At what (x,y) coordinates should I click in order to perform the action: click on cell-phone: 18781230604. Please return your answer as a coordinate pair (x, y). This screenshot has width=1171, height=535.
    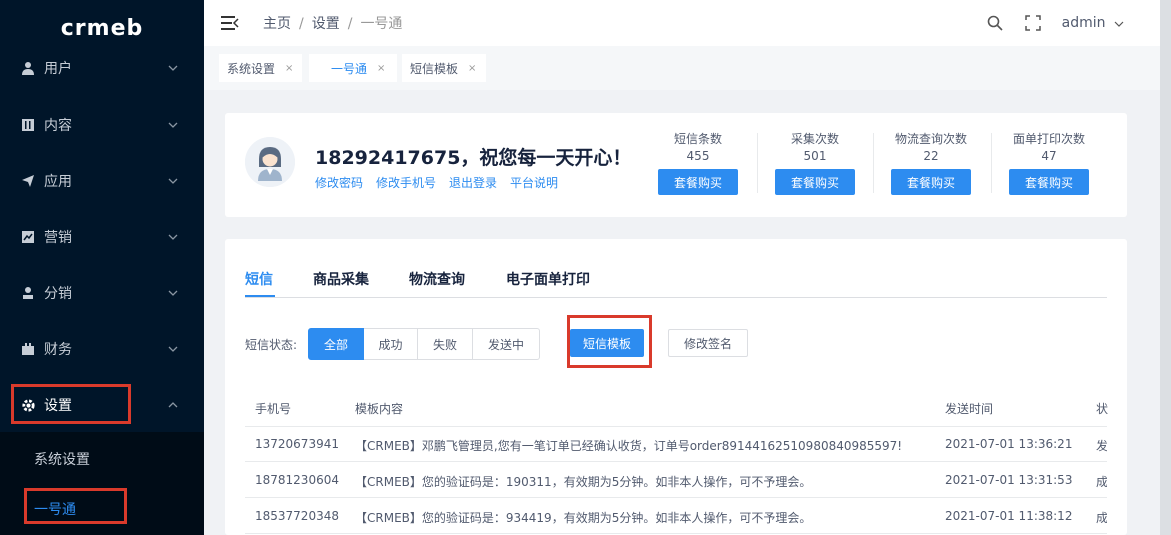
    Looking at the image, I should click on (297, 480).